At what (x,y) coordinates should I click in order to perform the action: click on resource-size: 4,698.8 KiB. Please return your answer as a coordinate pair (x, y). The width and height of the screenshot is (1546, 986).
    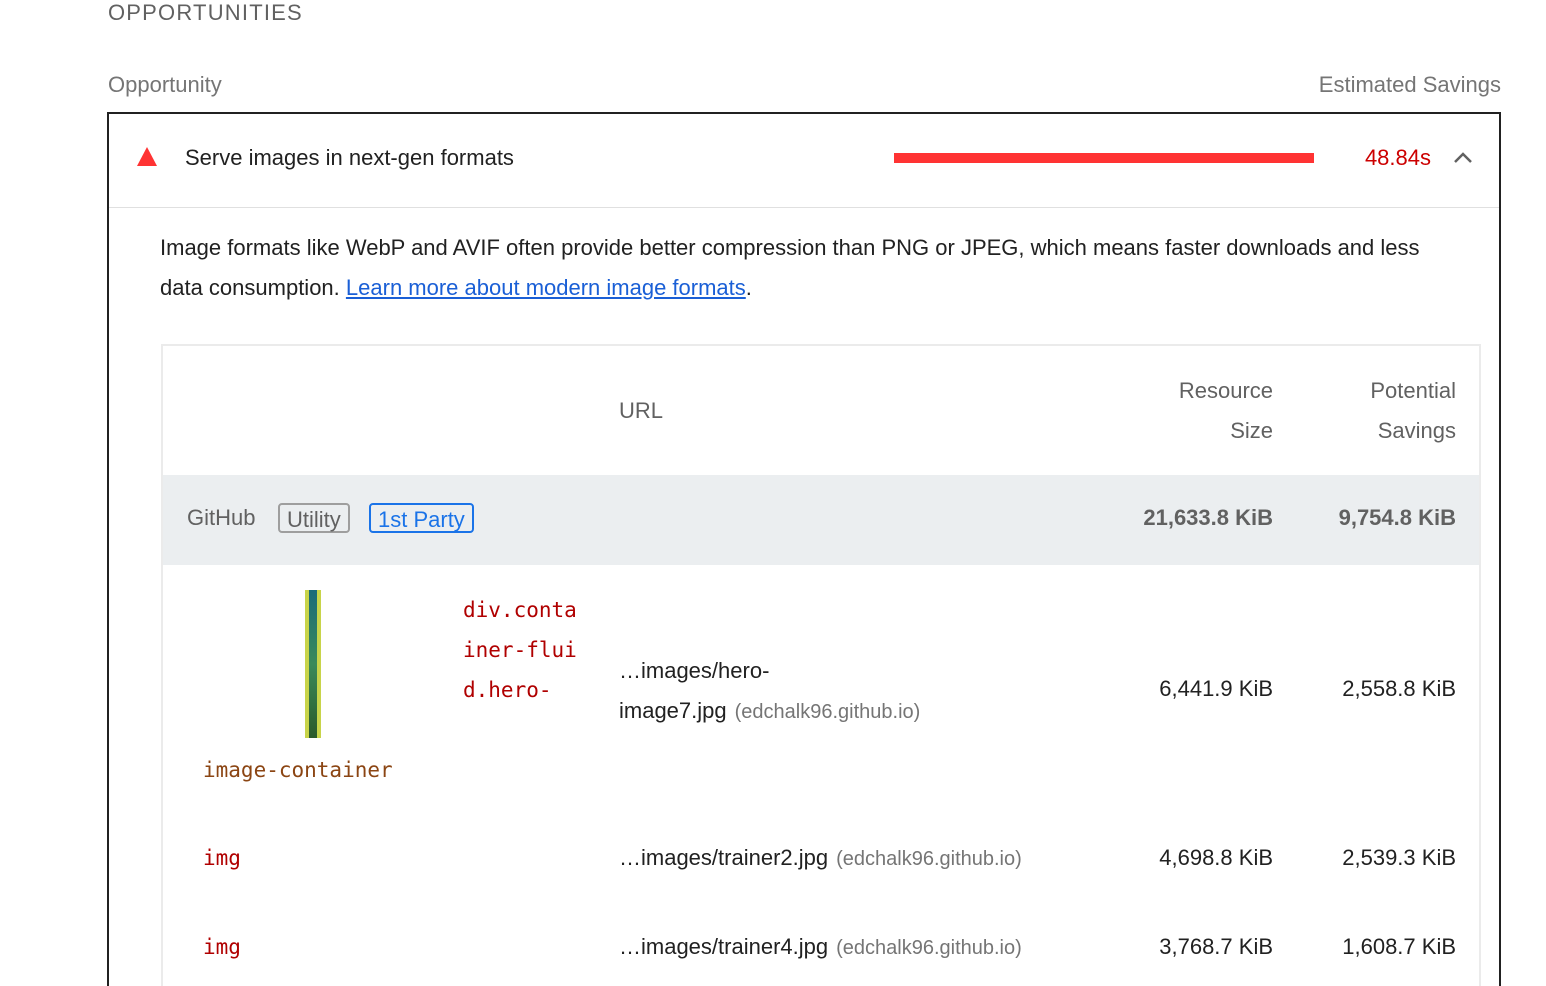
    Looking at the image, I should click on (1216, 857).